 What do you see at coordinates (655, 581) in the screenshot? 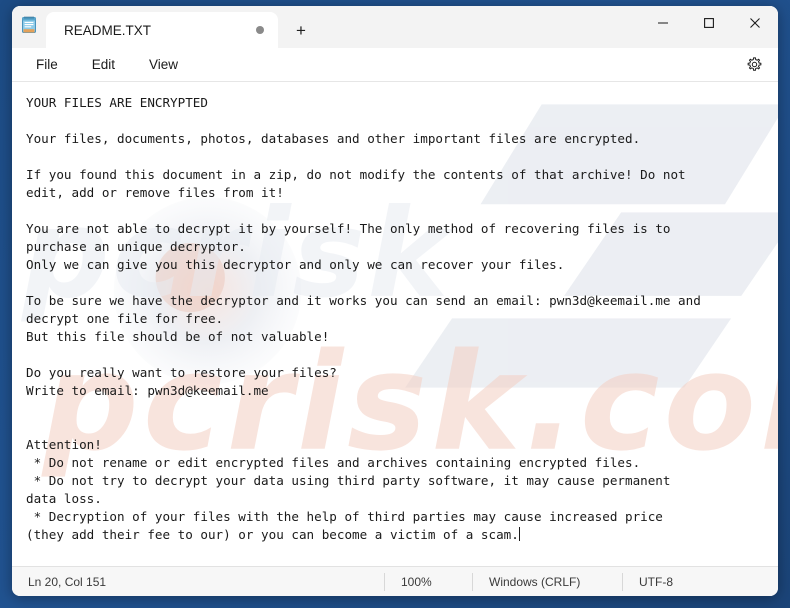
I see `status-encoding: UTF-8` at bounding box center [655, 581].